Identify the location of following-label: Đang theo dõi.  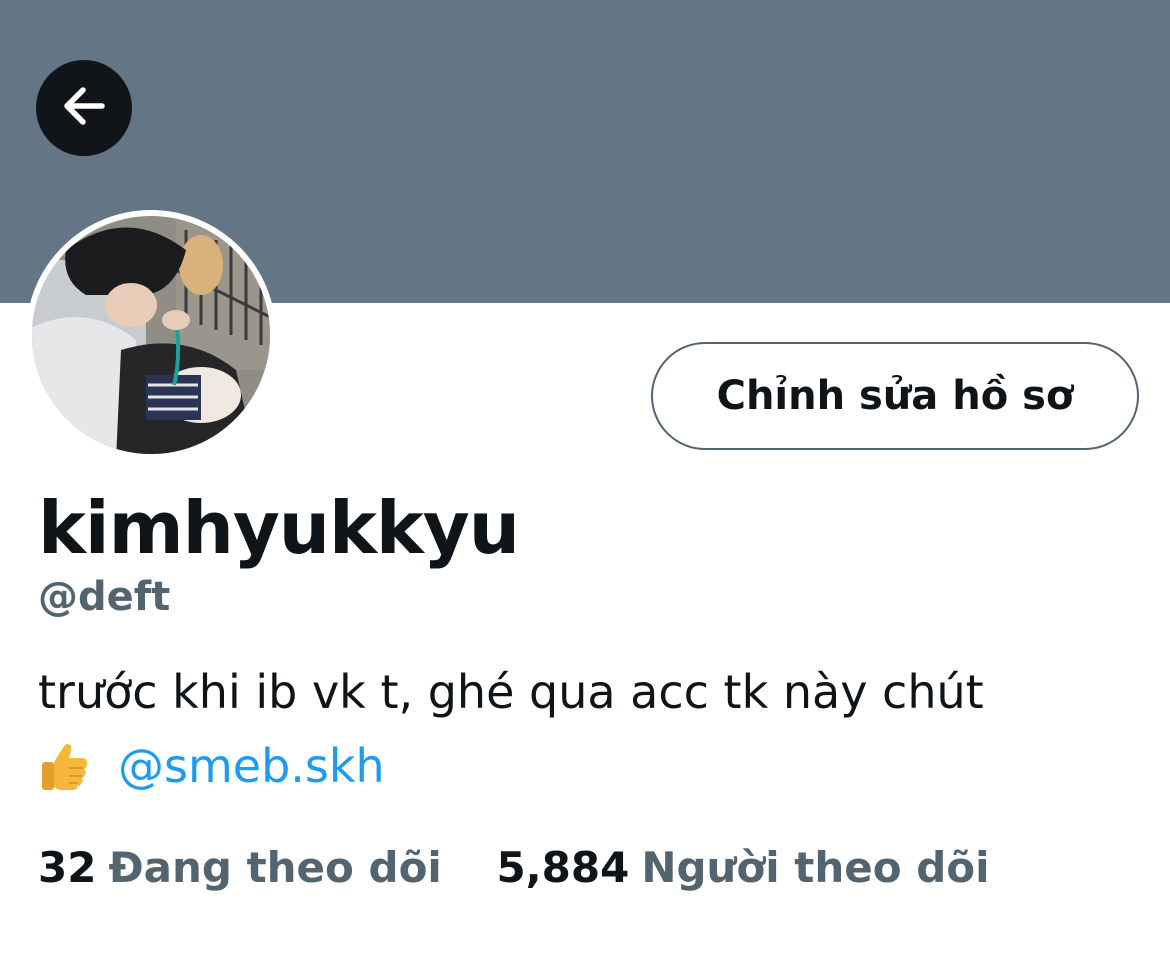
(275, 867).